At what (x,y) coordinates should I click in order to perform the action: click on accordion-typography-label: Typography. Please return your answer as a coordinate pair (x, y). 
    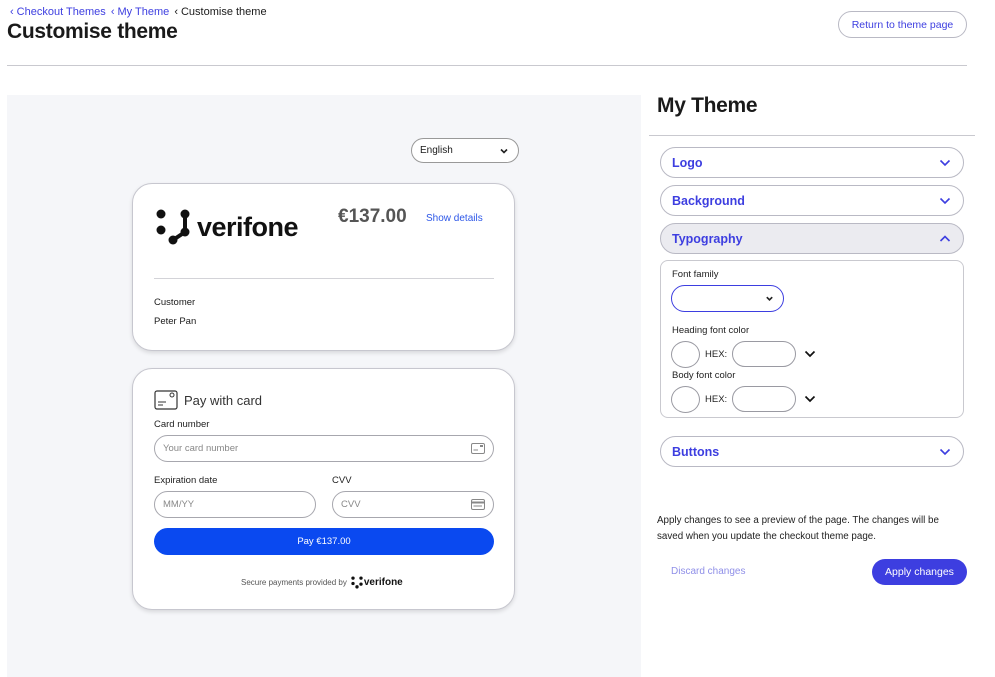
    Looking at the image, I should click on (707, 238).